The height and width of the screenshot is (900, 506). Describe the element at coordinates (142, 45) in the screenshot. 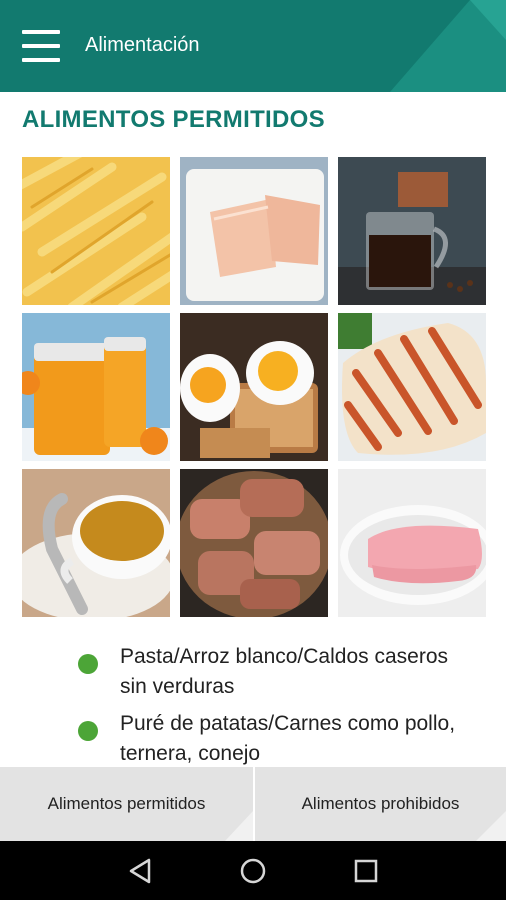

I see `app-title: Alimentación` at that location.